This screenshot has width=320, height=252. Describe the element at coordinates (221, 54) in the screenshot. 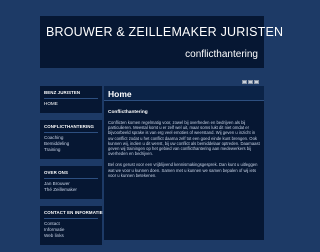

I see `site-tagline: conflicthantering` at that location.